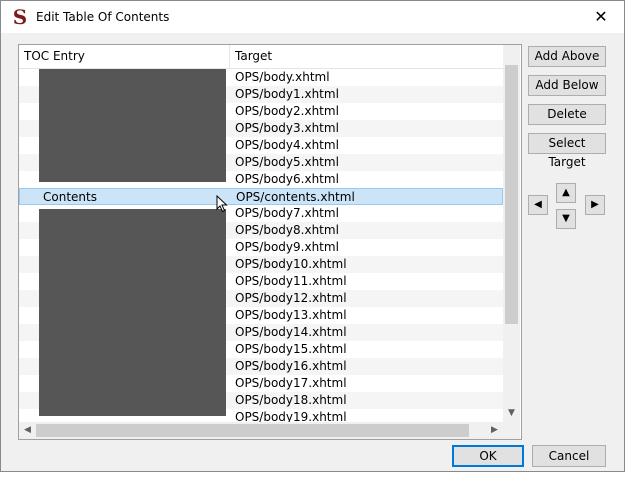 This screenshot has width=625, height=483. Describe the element at coordinates (538, 205) in the screenshot. I see `move-left-icon: ◀` at that location.